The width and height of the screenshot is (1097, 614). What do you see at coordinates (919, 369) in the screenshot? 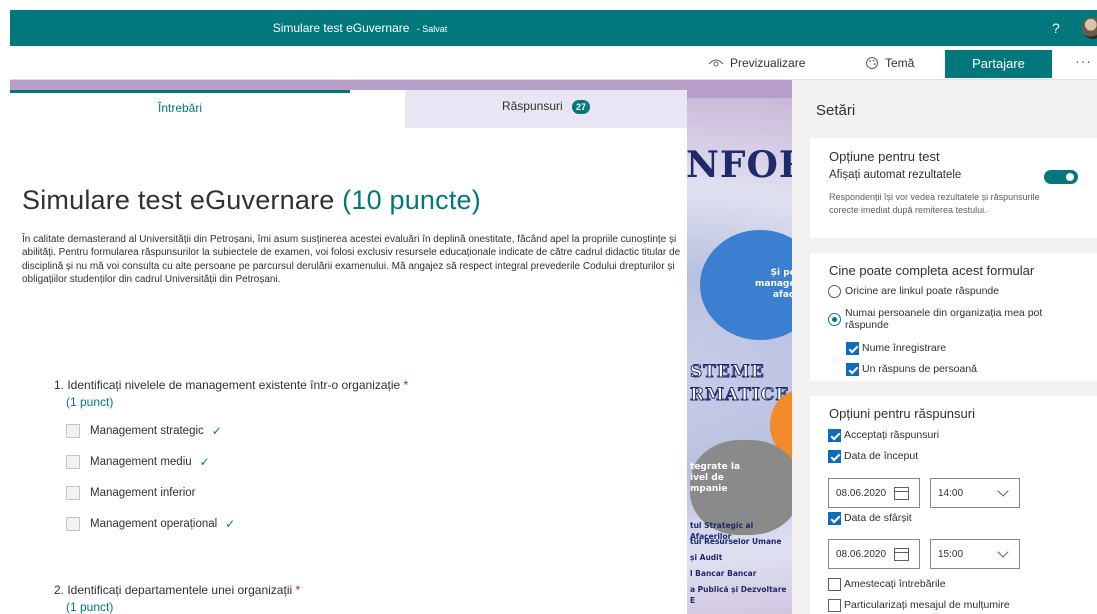
I see `one-response-label: Un răspuns de persoană` at bounding box center [919, 369].